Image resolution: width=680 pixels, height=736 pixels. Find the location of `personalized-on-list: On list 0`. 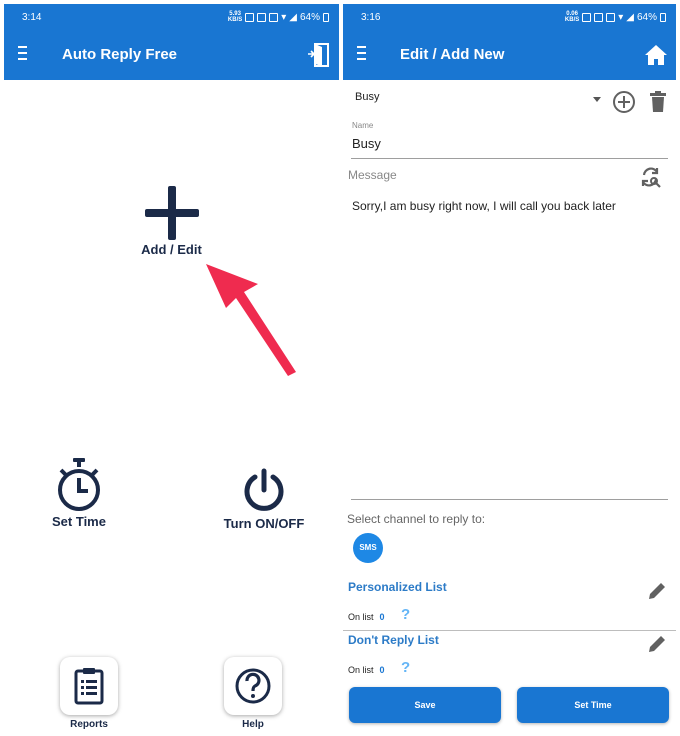

personalized-on-list: On list 0 is located at coordinates (366, 617).